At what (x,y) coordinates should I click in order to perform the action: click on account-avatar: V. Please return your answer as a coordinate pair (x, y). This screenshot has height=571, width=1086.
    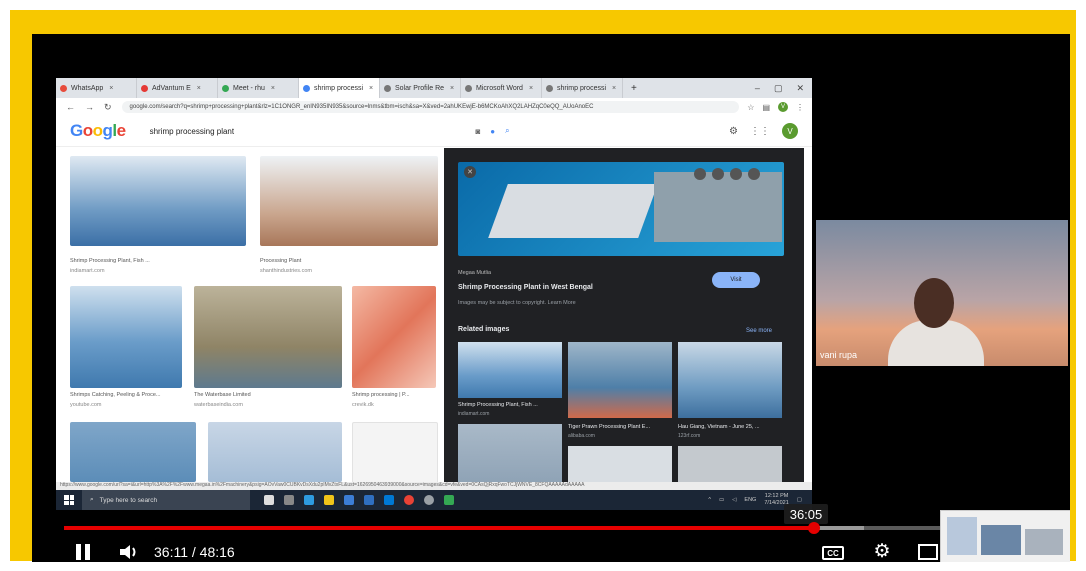
    Looking at the image, I should click on (790, 131).